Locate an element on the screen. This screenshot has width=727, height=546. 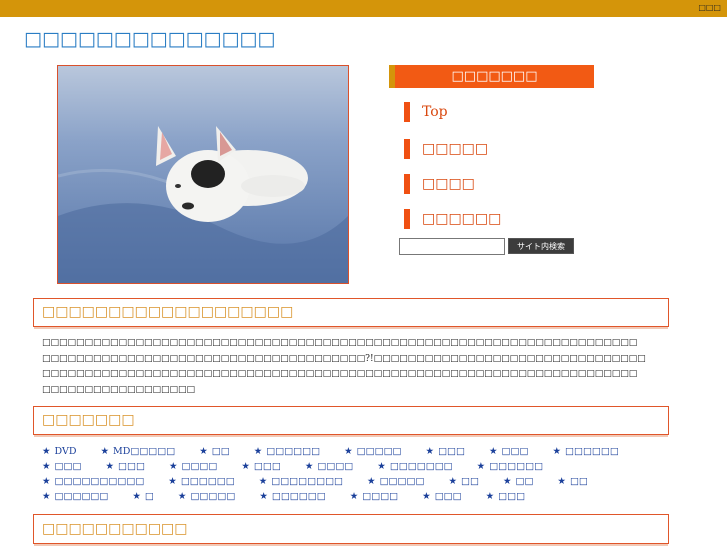
tag-link: ★ □ is located at coordinates (143, 496).